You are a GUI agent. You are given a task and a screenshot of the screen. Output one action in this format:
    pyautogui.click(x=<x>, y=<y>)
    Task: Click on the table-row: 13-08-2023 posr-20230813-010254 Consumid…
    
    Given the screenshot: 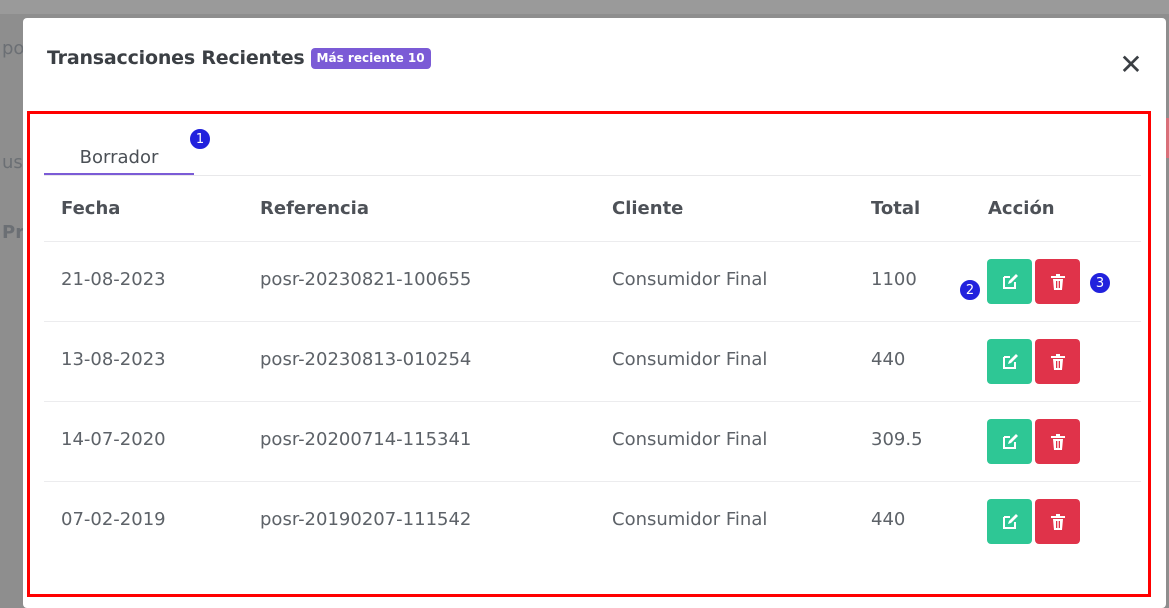 What is the action you would take?
    pyautogui.click(x=592, y=362)
    